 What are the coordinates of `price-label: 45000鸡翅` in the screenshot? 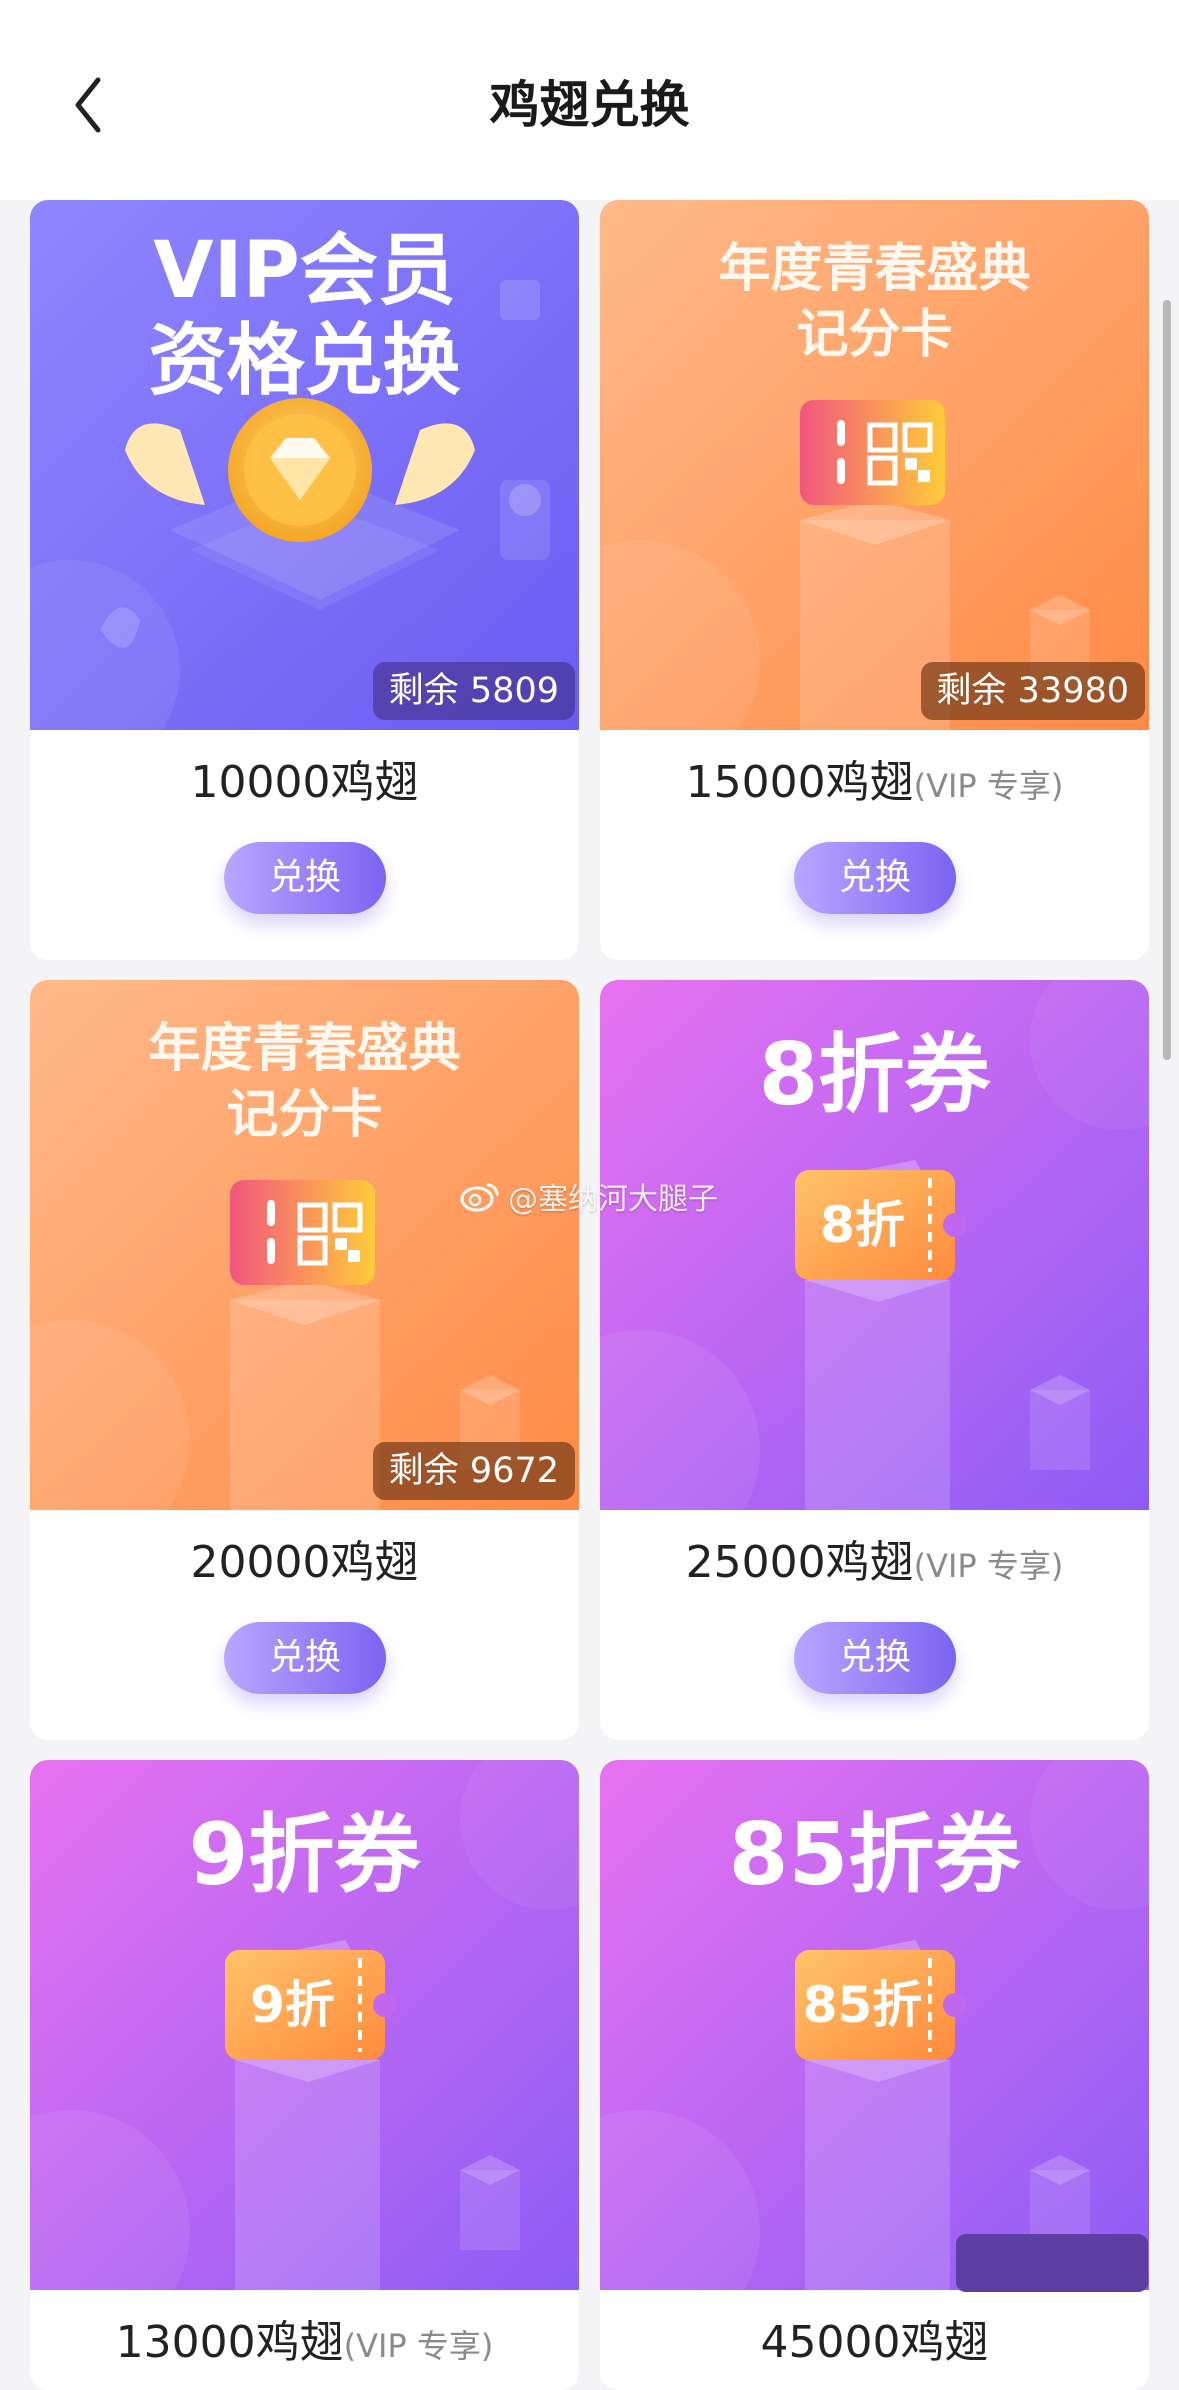 It's located at (874, 2338).